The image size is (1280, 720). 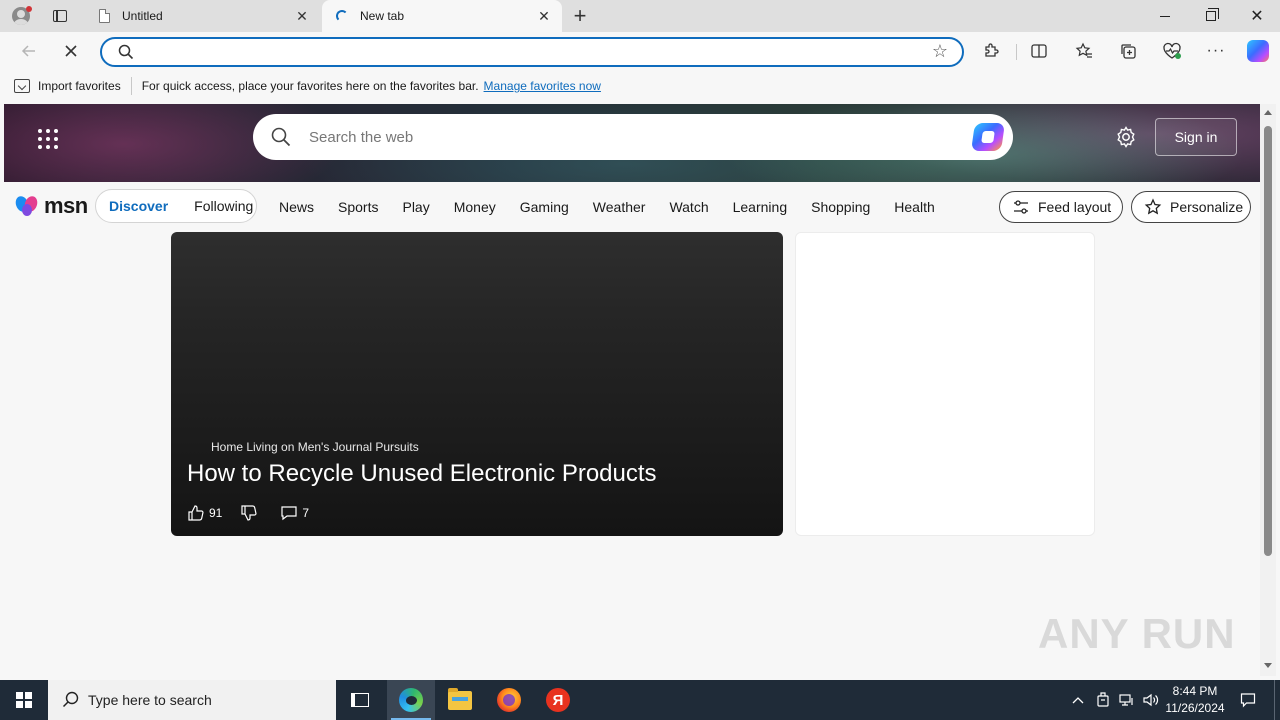 What do you see at coordinates (131, 86) in the screenshot?
I see `favorites-divider` at bounding box center [131, 86].